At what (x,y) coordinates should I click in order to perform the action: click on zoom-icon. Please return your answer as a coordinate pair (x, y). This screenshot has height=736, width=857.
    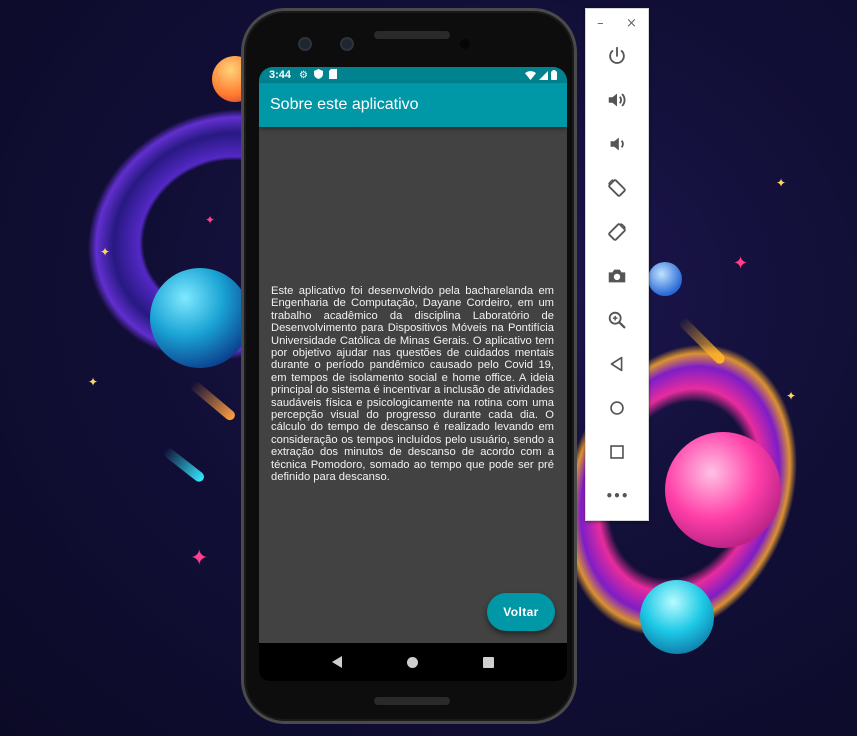
    Looking at the image, I should click on (617, 320).